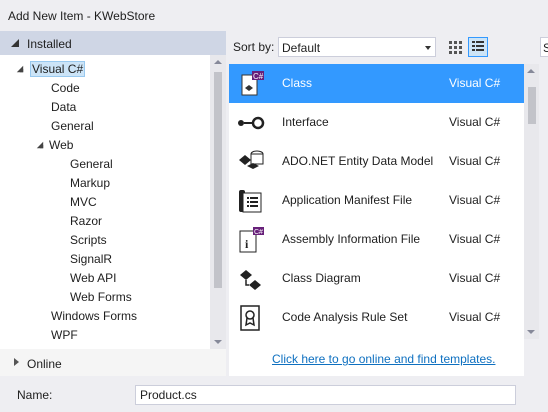  I want to click on class-icon: C#, so click(252, 83).